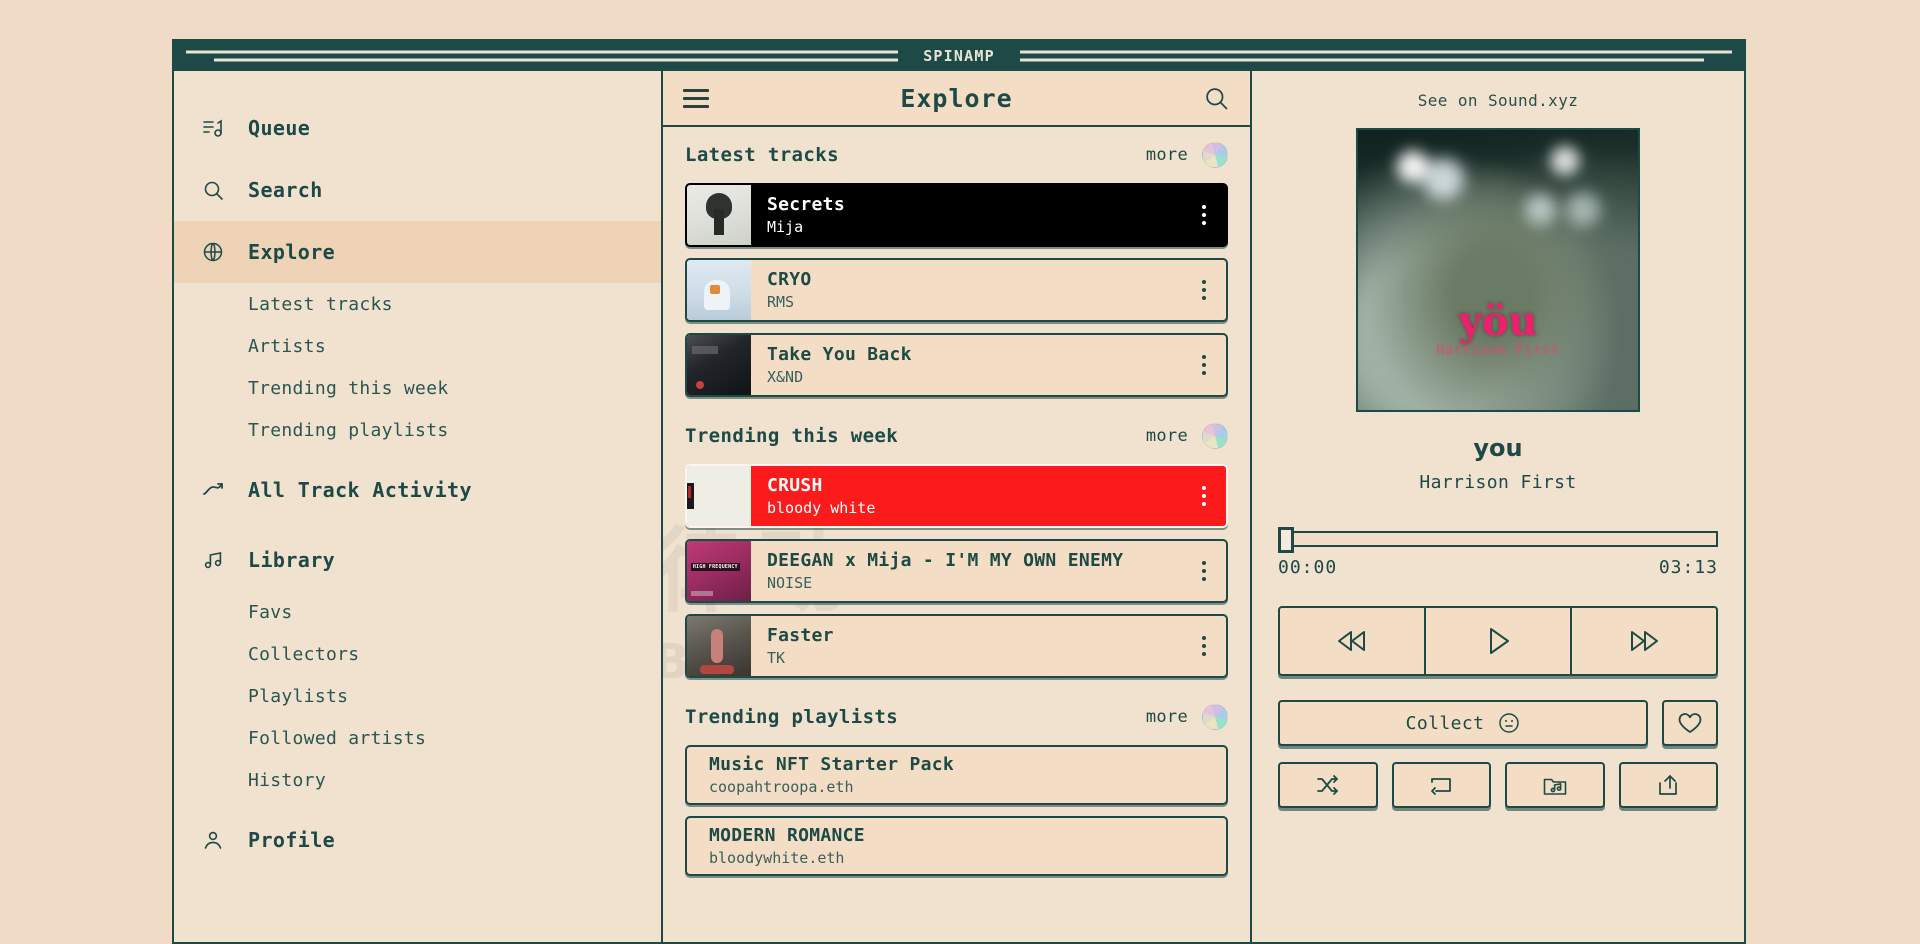 This screenshot has width=1920, height=944. I want to click on window-title-bar: SPINAMP, so click(959, 56).